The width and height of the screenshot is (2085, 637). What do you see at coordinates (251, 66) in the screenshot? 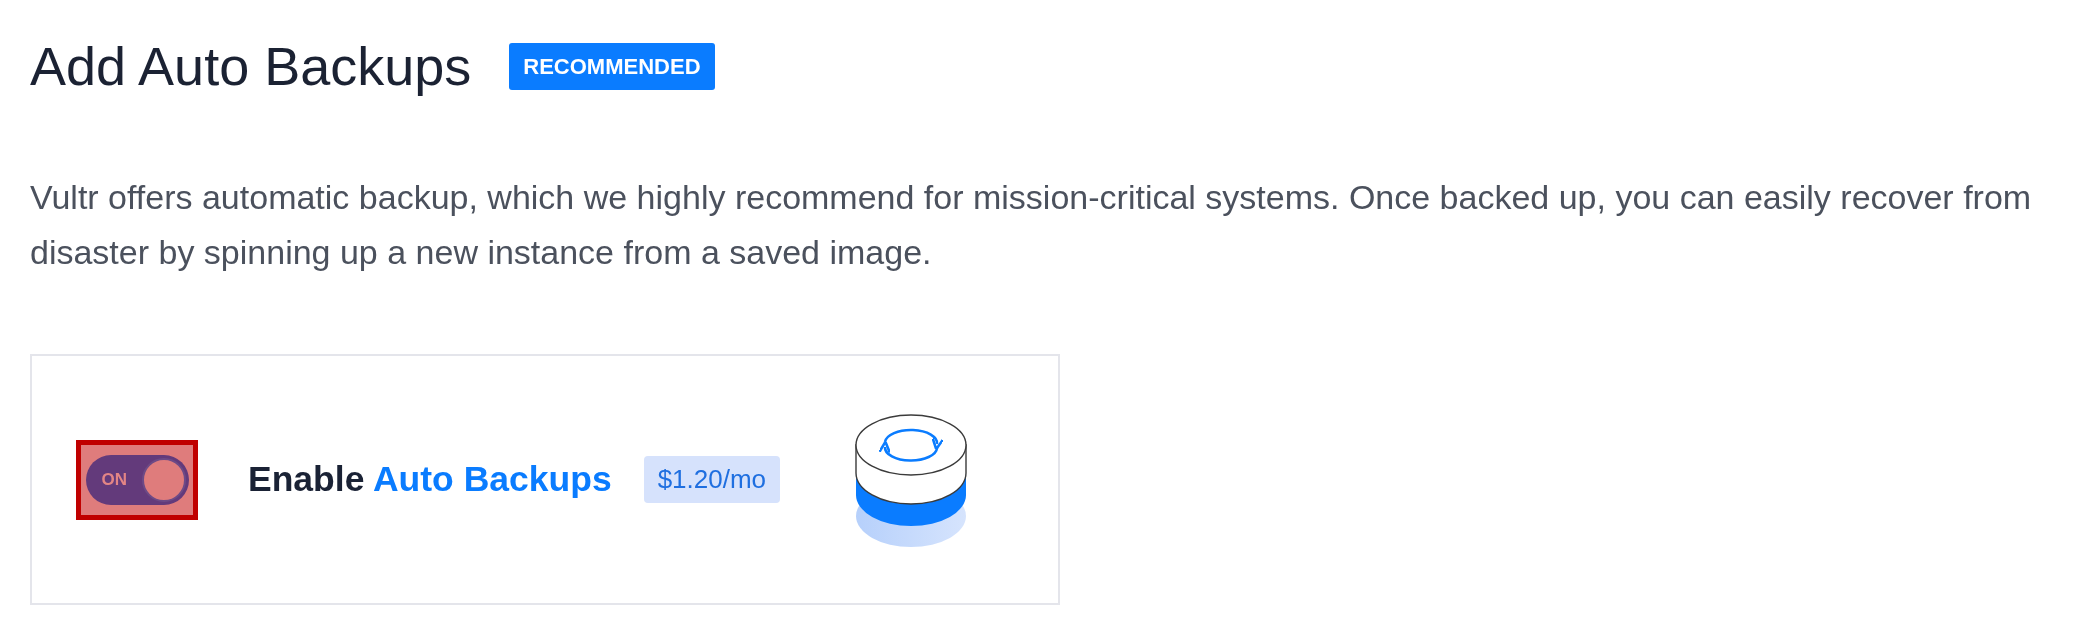
I see `section-title: Add Auto Backups` at bounding box center [251, 66].